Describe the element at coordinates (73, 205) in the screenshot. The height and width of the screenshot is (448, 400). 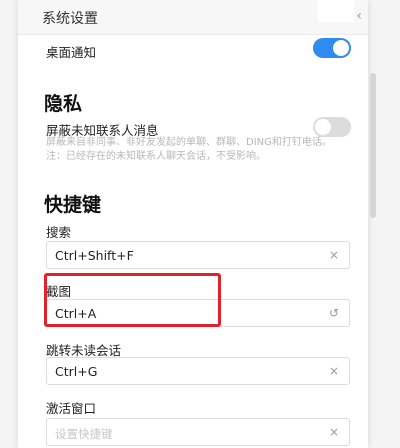
I see `shortcuts-heading: 快捷键` at that location.